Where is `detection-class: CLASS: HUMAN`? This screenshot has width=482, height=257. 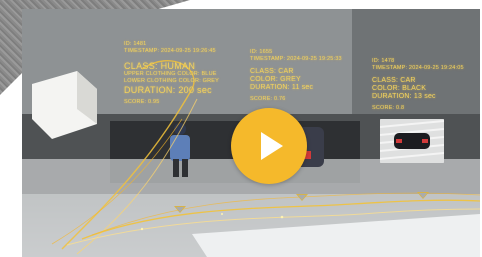
detection-class: CLASS: HUMAN is located at coordinates (160, 66).